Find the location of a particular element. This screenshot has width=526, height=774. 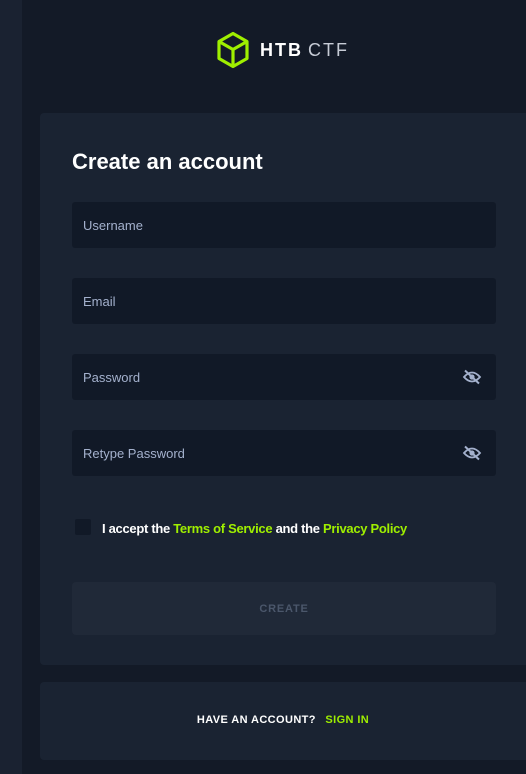

terms-of-service-link: Terms of Service is located at coordinates (222, 528).